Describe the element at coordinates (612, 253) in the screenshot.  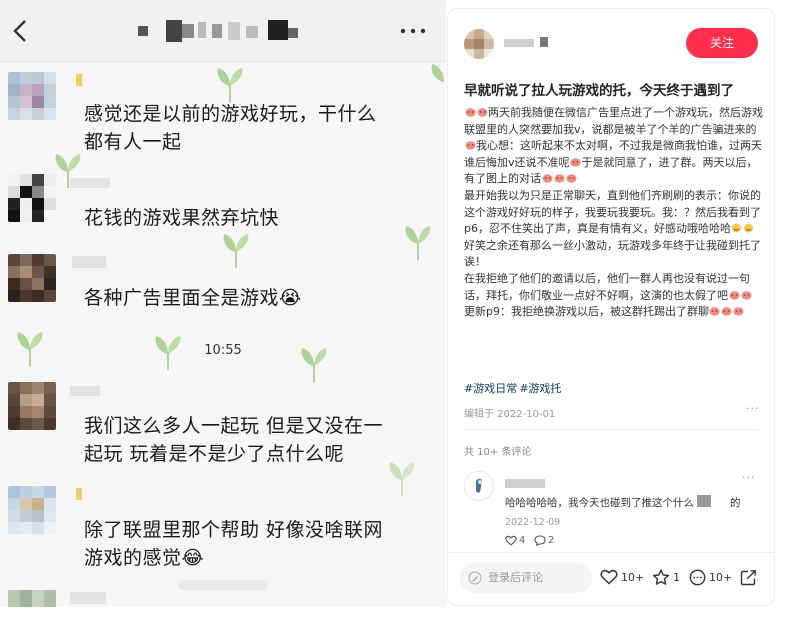
I see `post-text: 好笑之余还有那么一丝小激动，玩游戏多年终于让我碰到托了诶！` at that location.